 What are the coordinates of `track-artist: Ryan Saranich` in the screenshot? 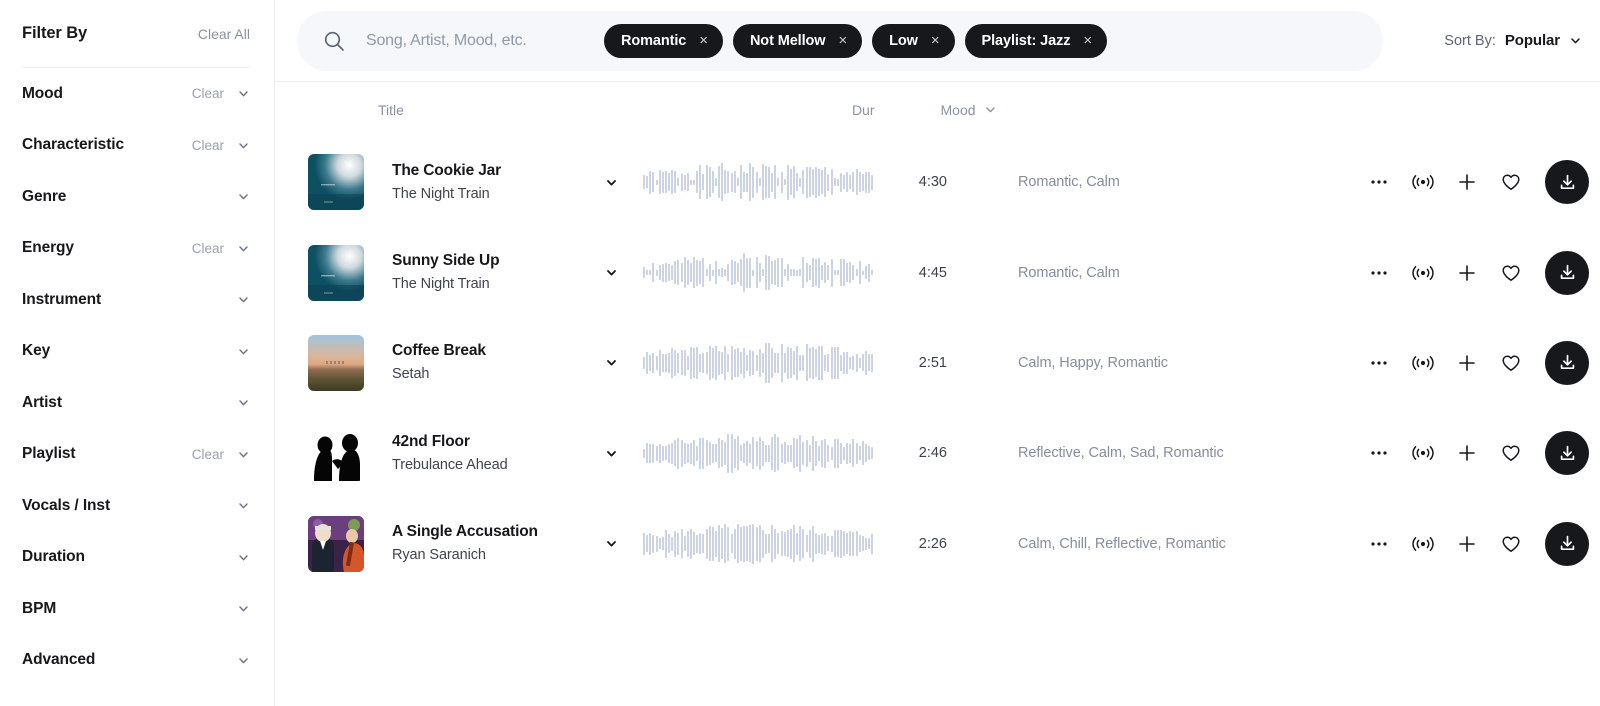 It's located at (495, 555).